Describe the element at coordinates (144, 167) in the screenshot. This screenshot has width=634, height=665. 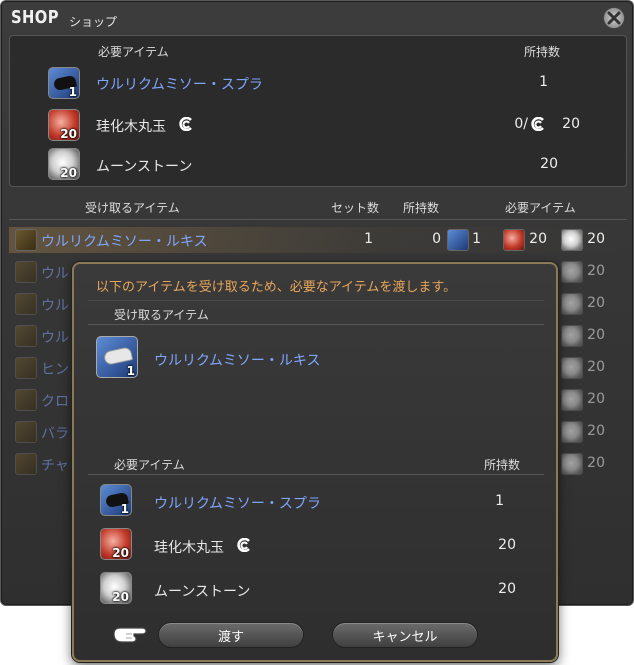
I see `required-item-name: ムーンストーン` at that location.